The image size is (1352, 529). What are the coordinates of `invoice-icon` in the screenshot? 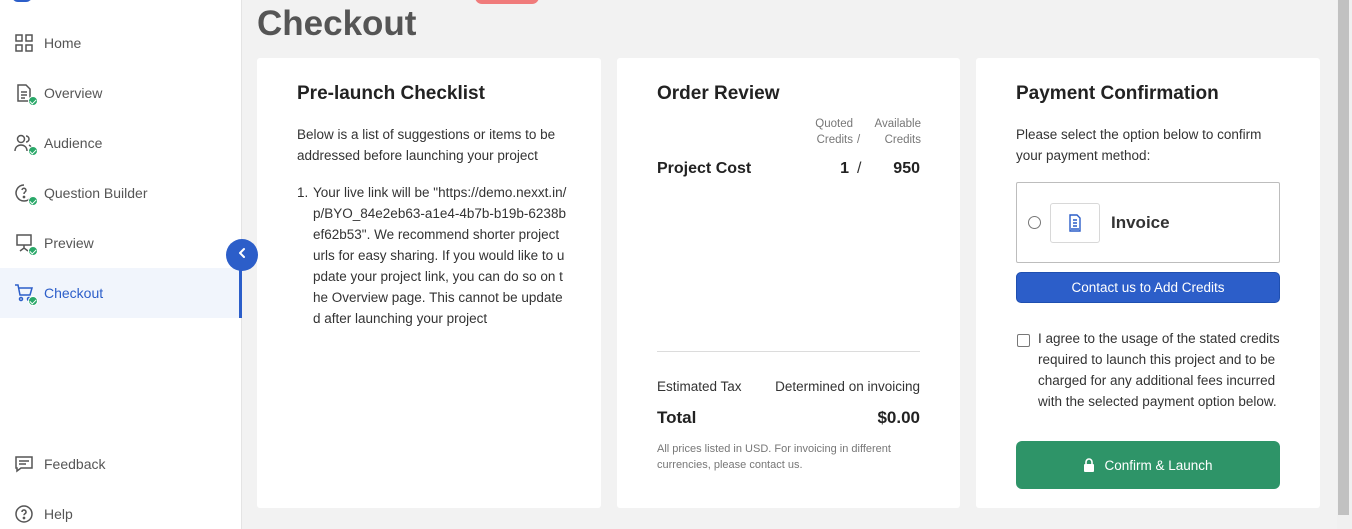 It's located at (1075, 223).